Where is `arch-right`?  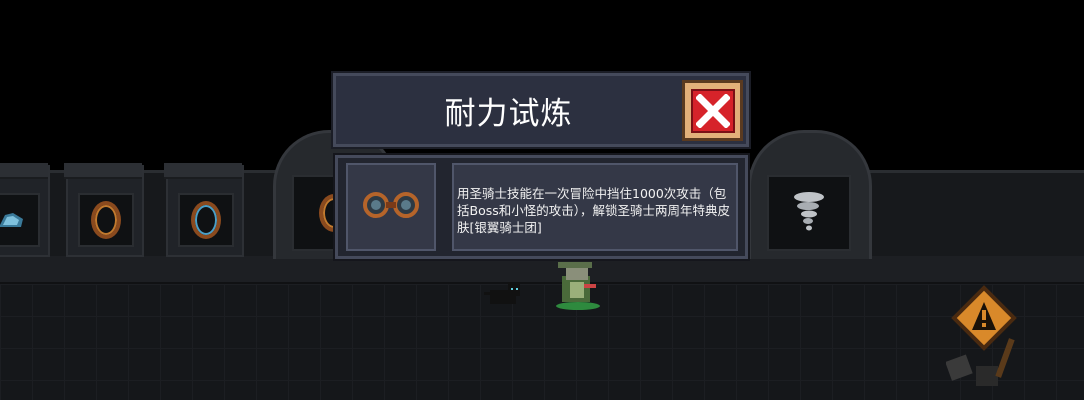 arch-right is located at coordinates (810, 194).